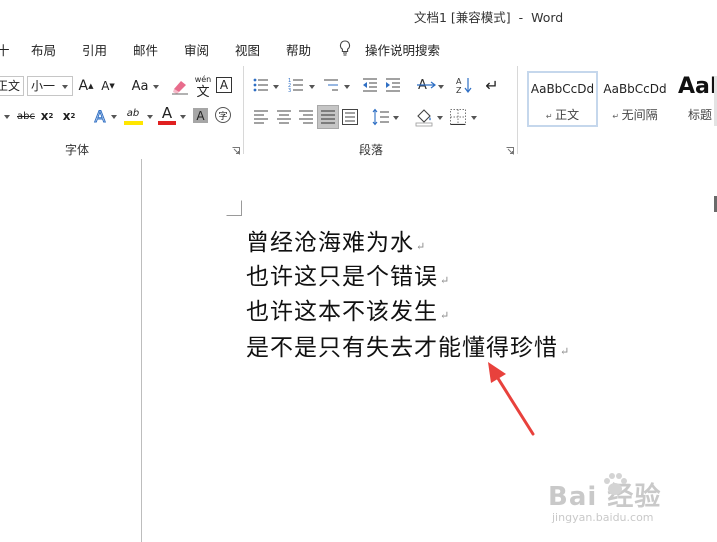 The width and height of the screenshot is (717, 542). I want to click on multilevel-list-icon, so click(331, 85).